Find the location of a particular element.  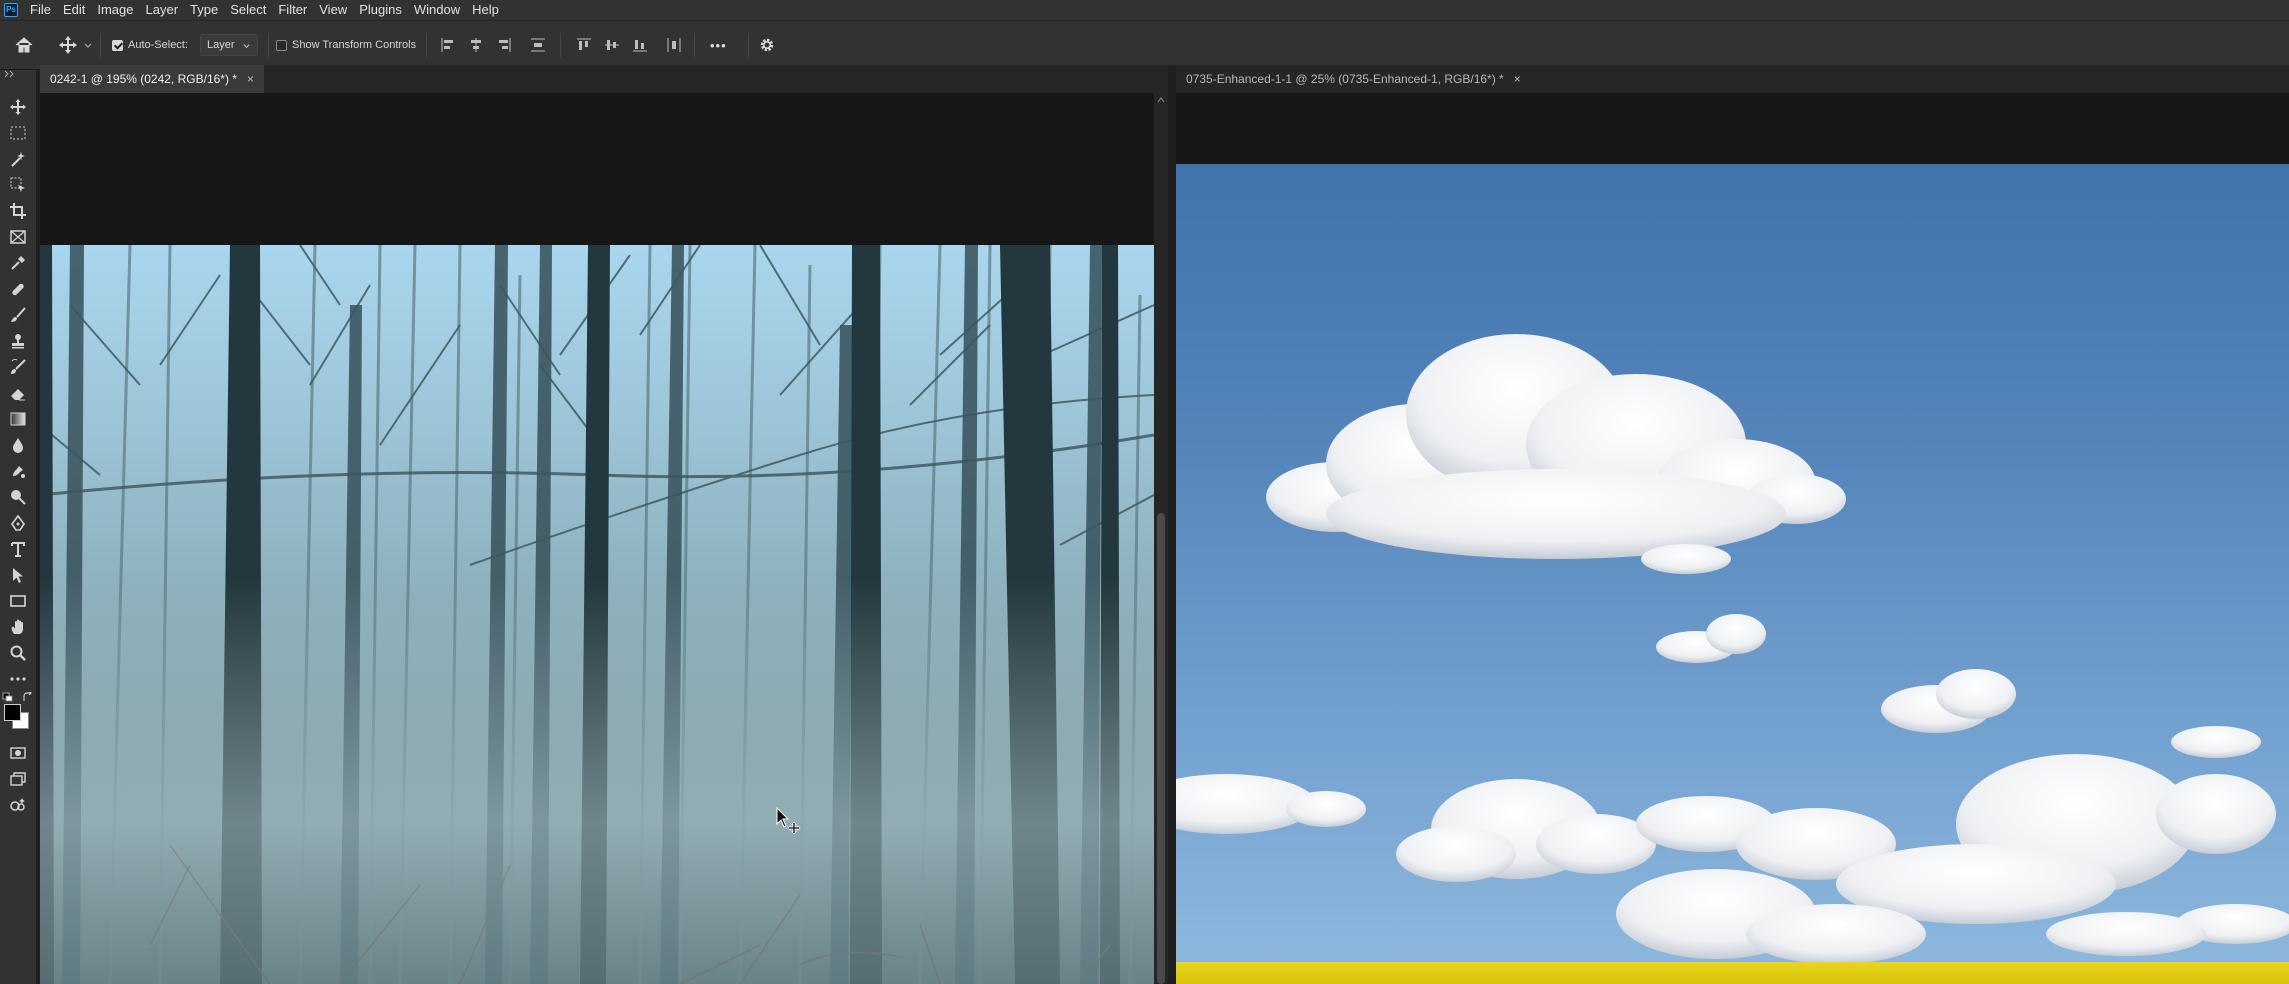

document-tab-title: 0242-1 @ 195% (0242, RGB/16*) * is located at coordinates (143, 79).